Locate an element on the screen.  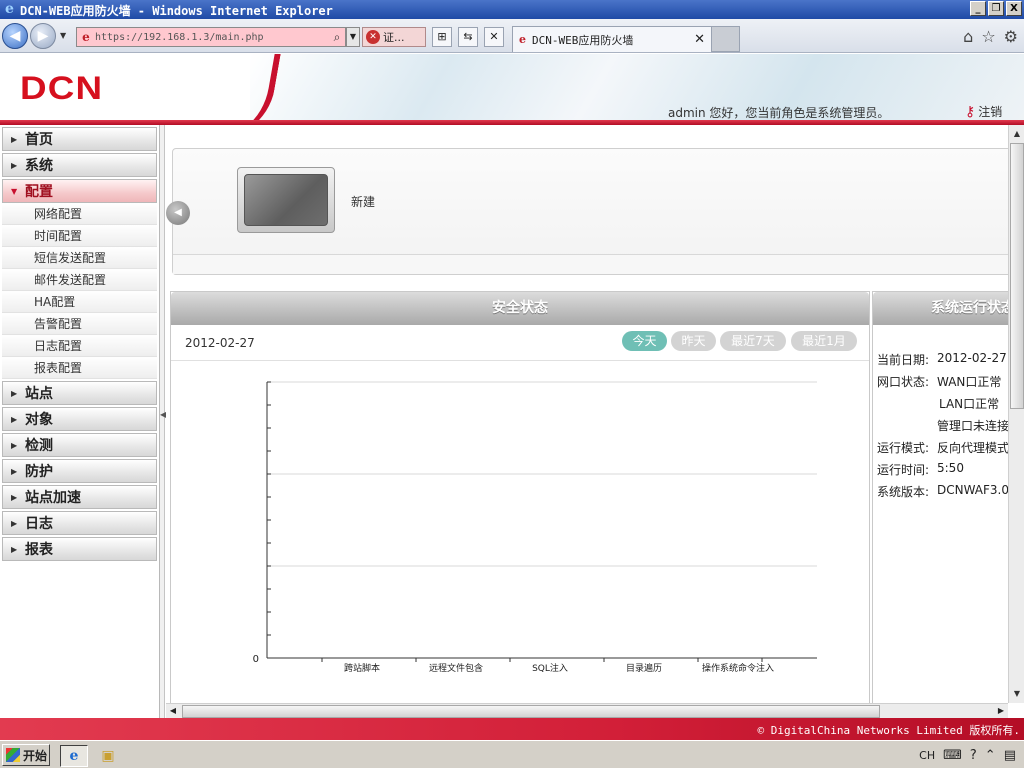
browser-tab: e DCN-WEB应用防火墙 ✕ is located at coordinates (612, 39).